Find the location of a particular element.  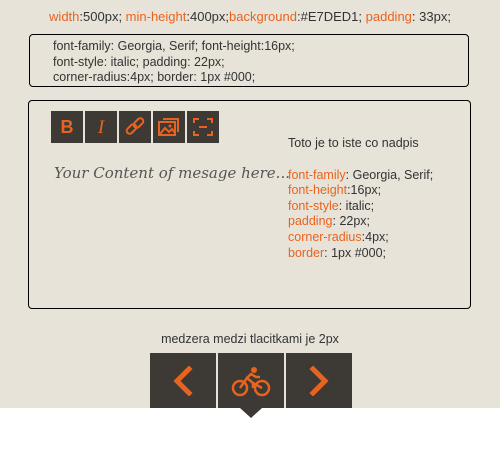

link-button is located at coordinates (135, 127).